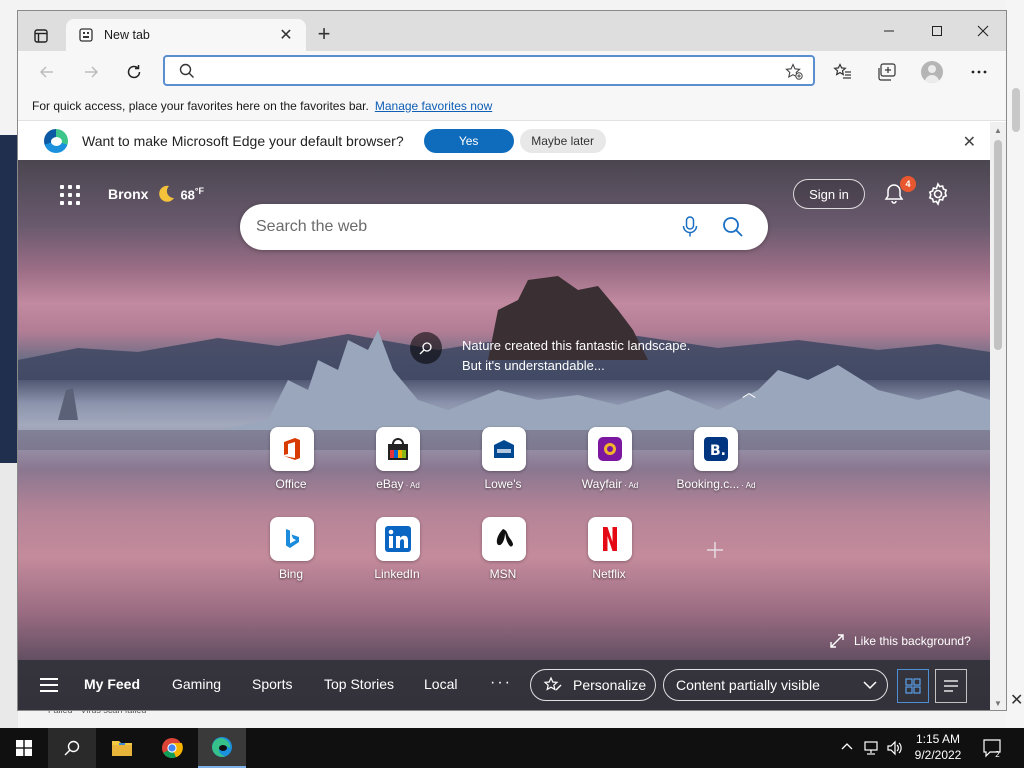 This screenshot has width=1024, height=768. I want to click on taskbar-file-explorer, so click(122, 748).